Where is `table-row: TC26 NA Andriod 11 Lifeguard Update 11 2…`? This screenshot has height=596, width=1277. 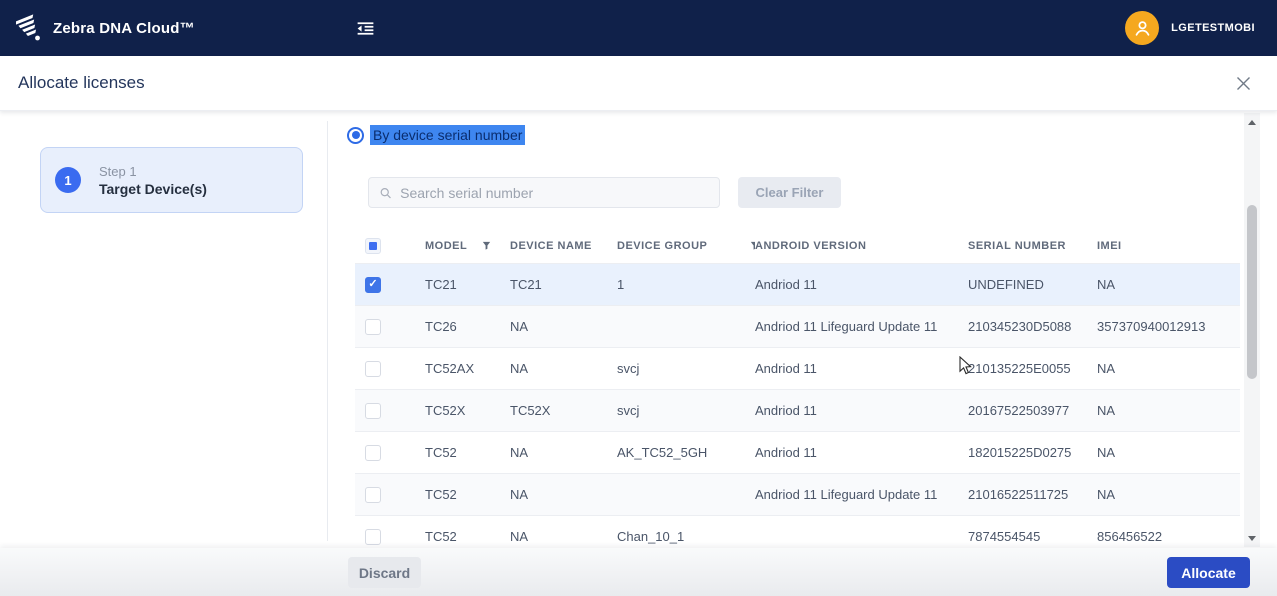
table-row: TC26 NA Andriod 11 Lifeguard Update 11 2… is located at coordinates (797, 327).